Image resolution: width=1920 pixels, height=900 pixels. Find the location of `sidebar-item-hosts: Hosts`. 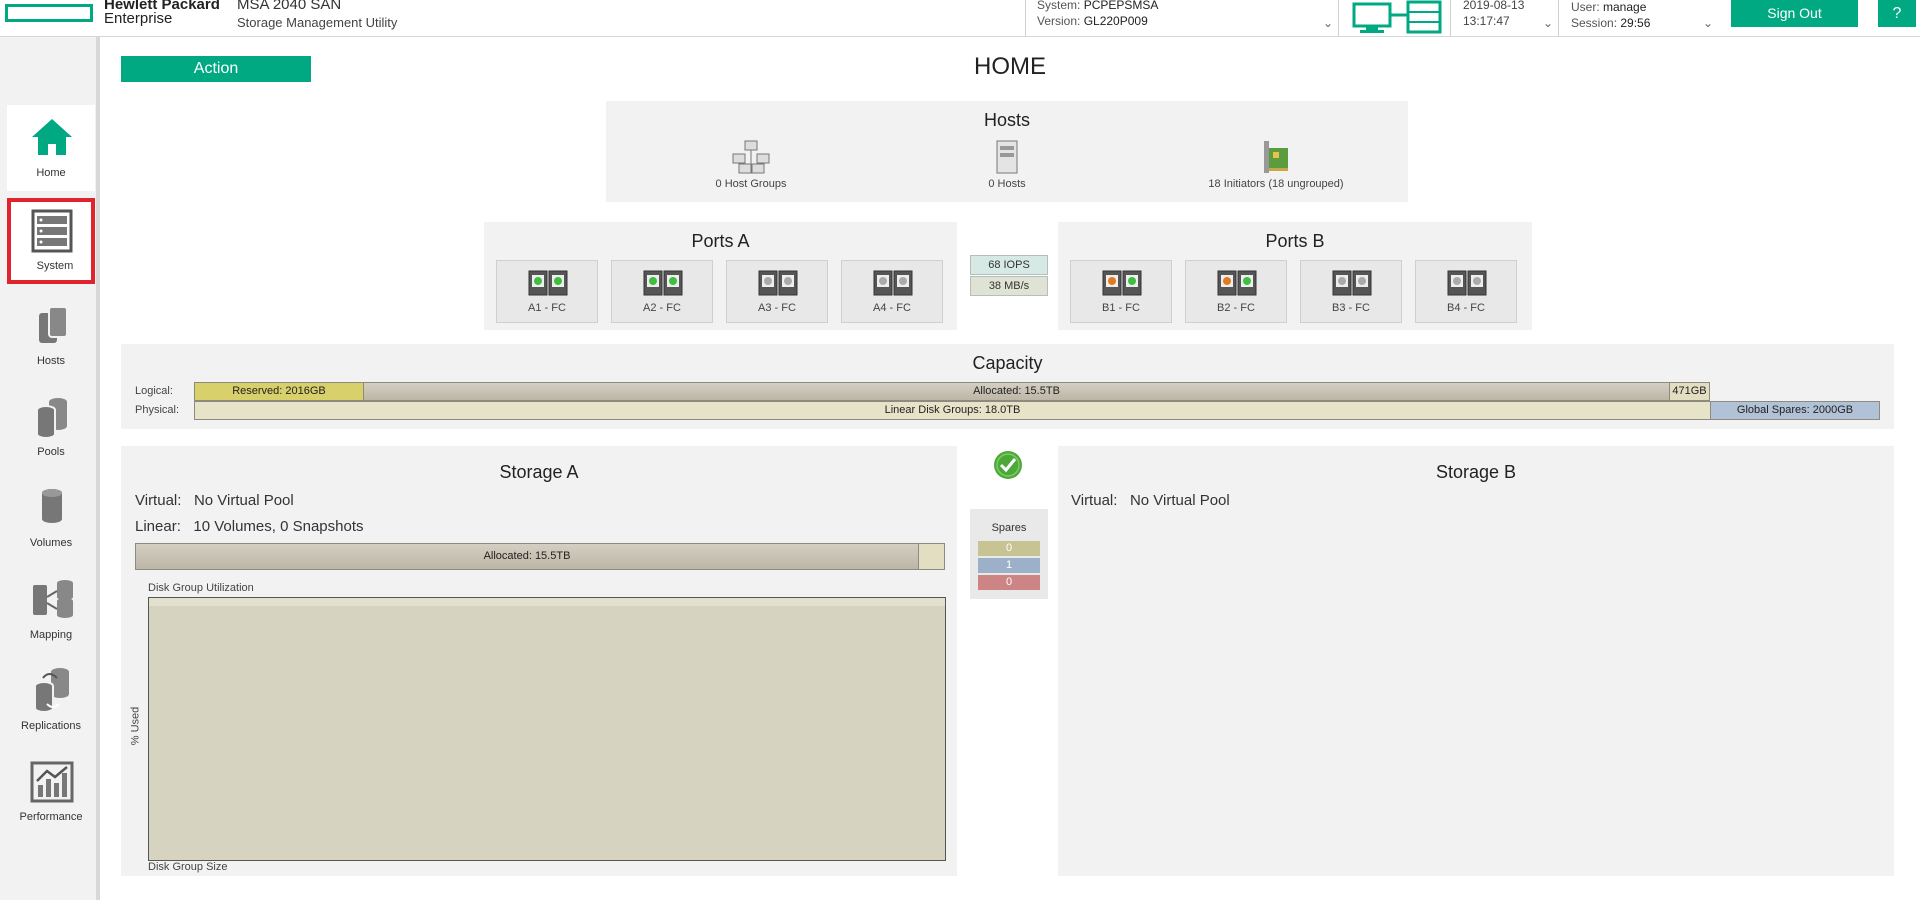

sidebar-item-hosts: Hosts is located at coordinates (51, 336).